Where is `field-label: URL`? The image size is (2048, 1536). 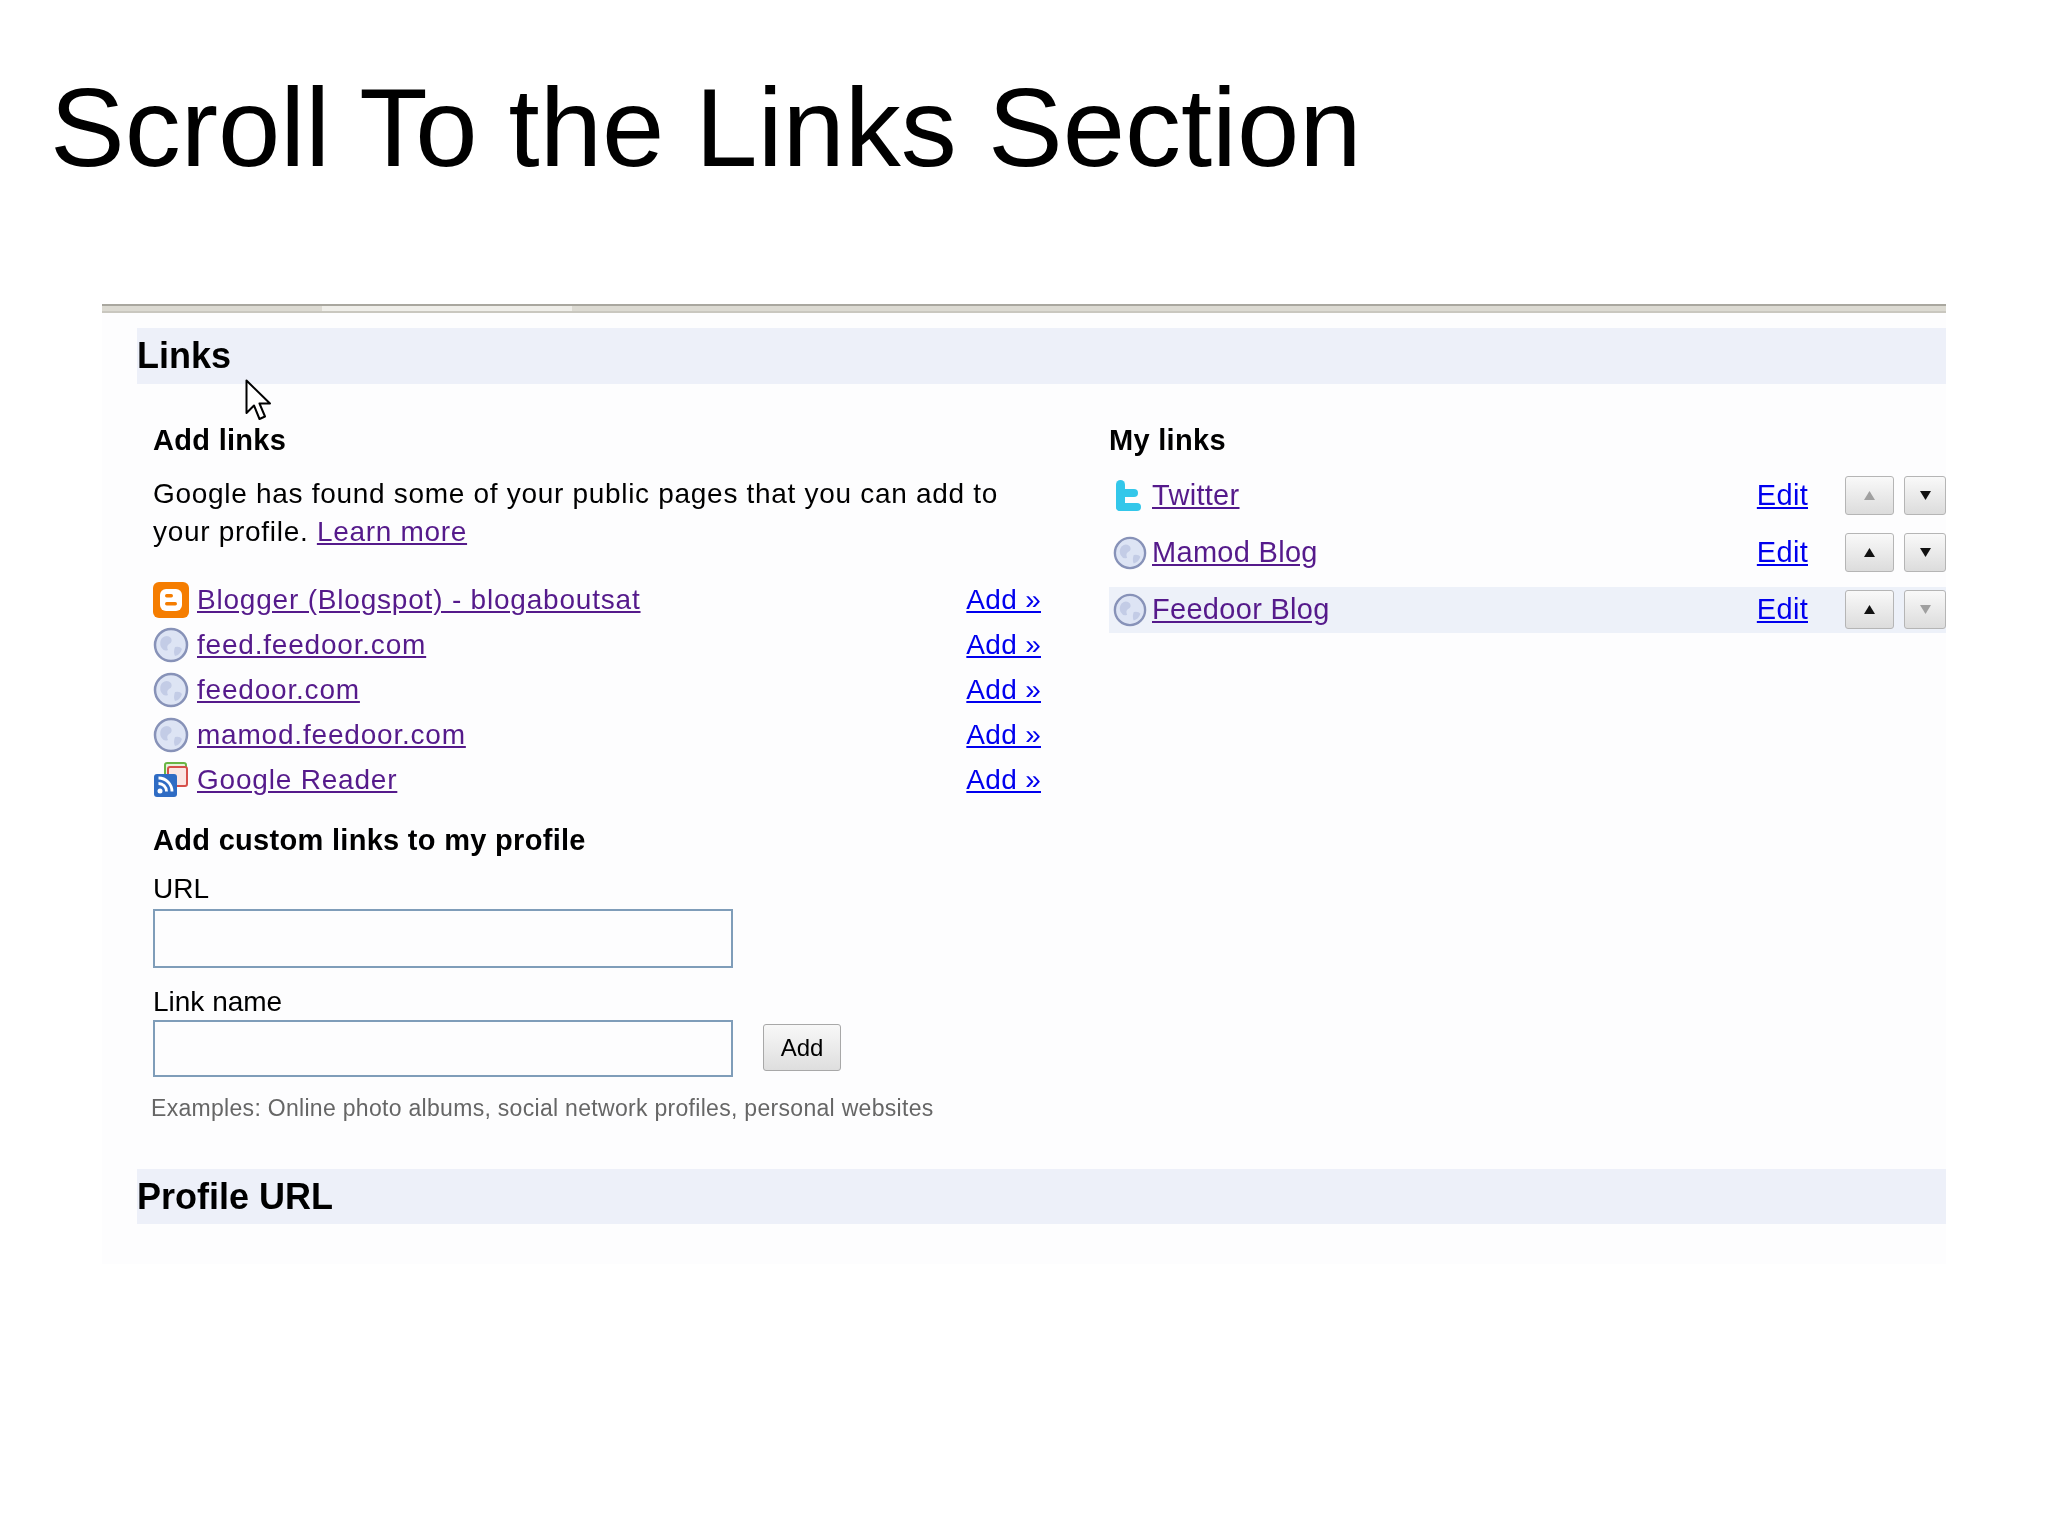 field-label: URL is located at coordinates (181, 888).